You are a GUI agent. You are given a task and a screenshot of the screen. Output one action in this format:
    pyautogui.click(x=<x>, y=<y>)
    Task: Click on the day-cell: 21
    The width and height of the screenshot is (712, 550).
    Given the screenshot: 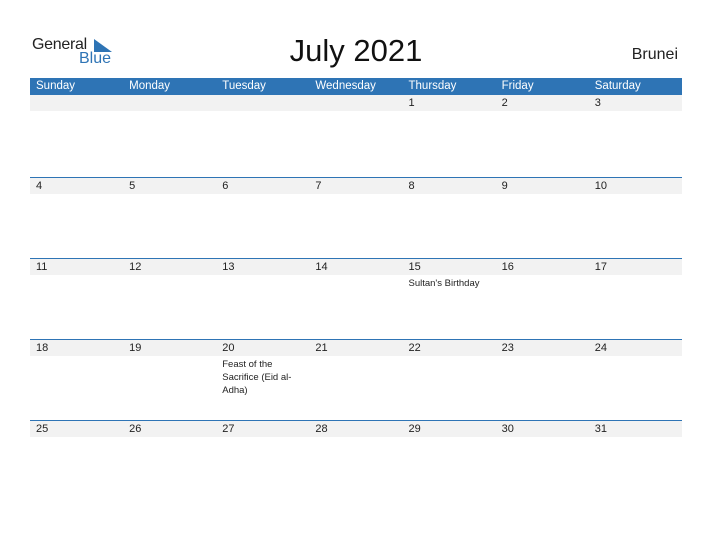 What is the action you would take?
    pyautogui.click(x=356, y=380)
    